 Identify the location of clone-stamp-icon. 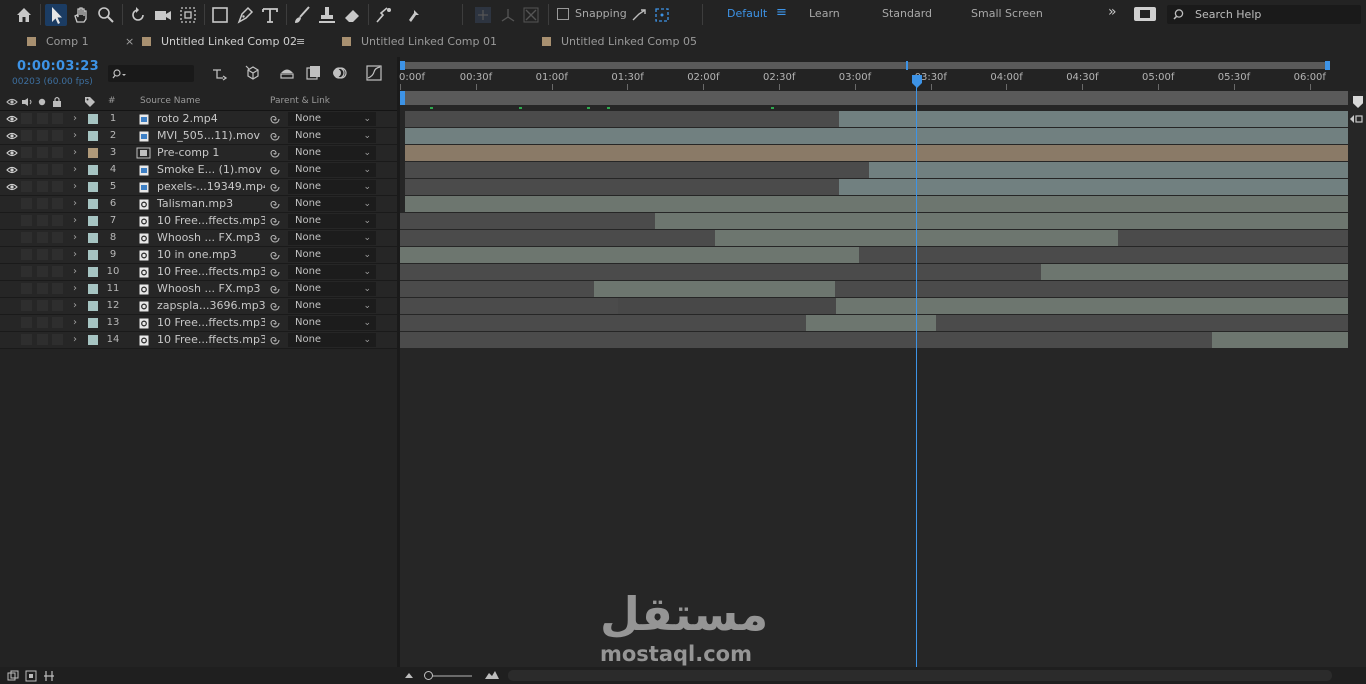
(327, 15).